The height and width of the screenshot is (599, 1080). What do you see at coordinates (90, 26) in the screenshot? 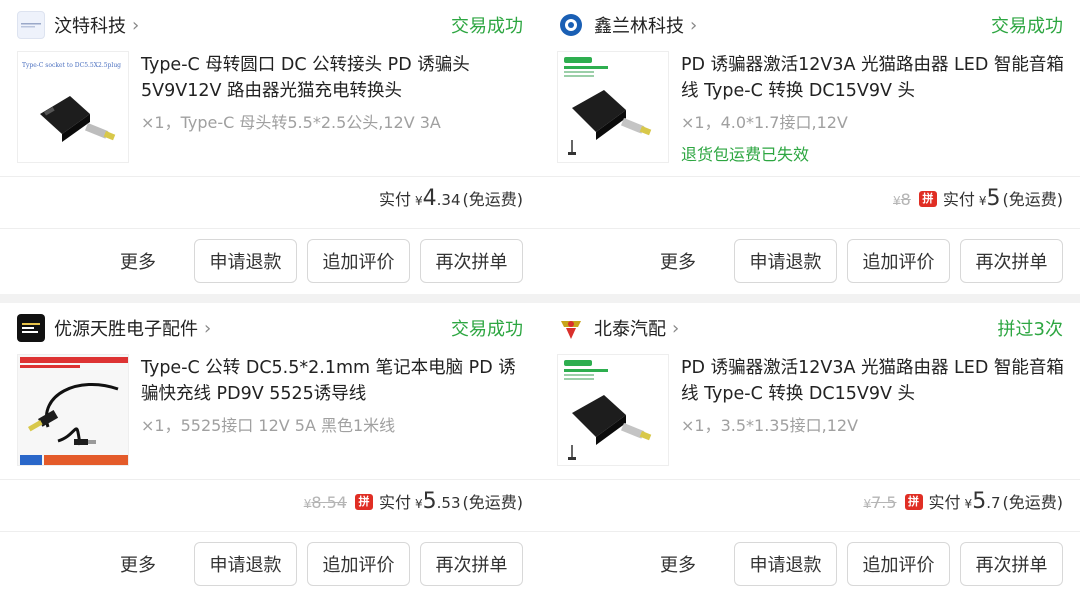
I see `shop-name: 汶特科技` at bounding box center [90, 26].